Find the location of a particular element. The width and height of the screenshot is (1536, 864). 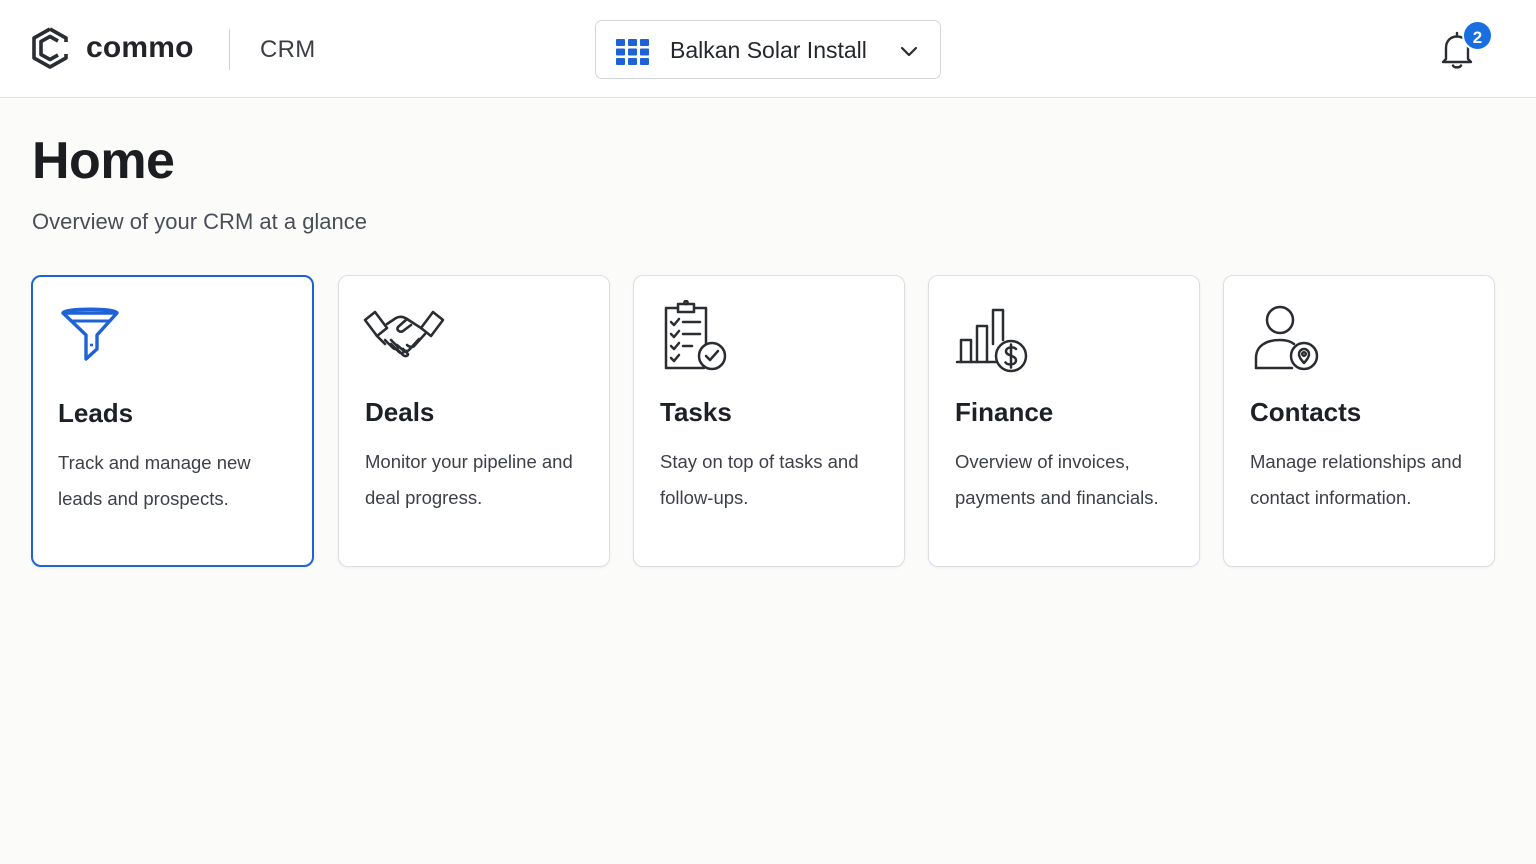

workspace-name: Balkan Solar Install is located at coordinates (768, 50).